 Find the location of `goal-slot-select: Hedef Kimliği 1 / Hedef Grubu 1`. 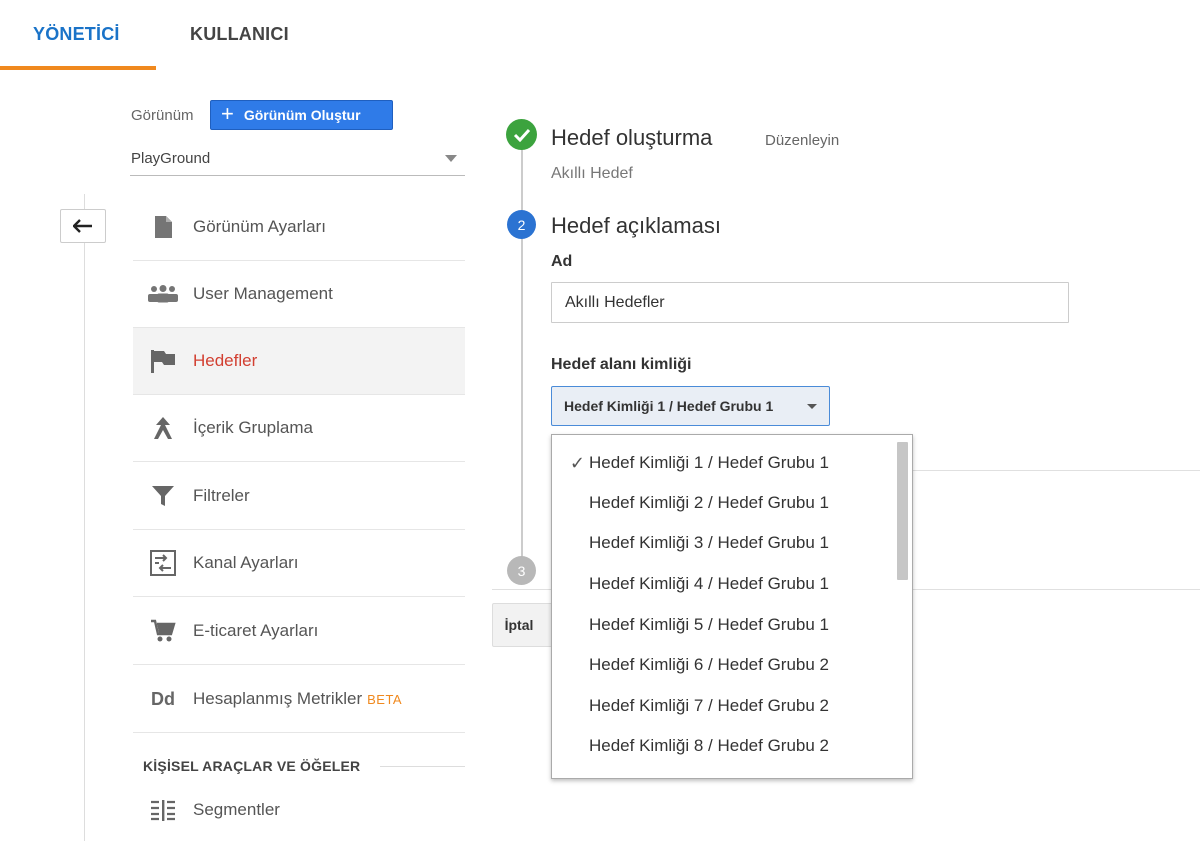

goal-slot-select: Hedef Kimliği 1 / Hedef Grubu 1 is located at coordinates (690, 406).